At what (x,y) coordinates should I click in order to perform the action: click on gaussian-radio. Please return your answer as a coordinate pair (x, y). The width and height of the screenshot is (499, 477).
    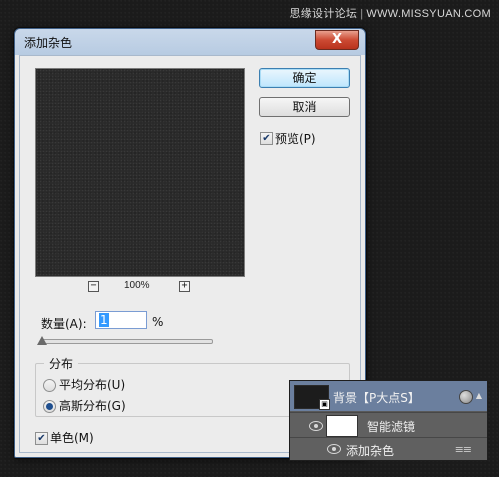
    Looking at the image, I should click on (49, 406).